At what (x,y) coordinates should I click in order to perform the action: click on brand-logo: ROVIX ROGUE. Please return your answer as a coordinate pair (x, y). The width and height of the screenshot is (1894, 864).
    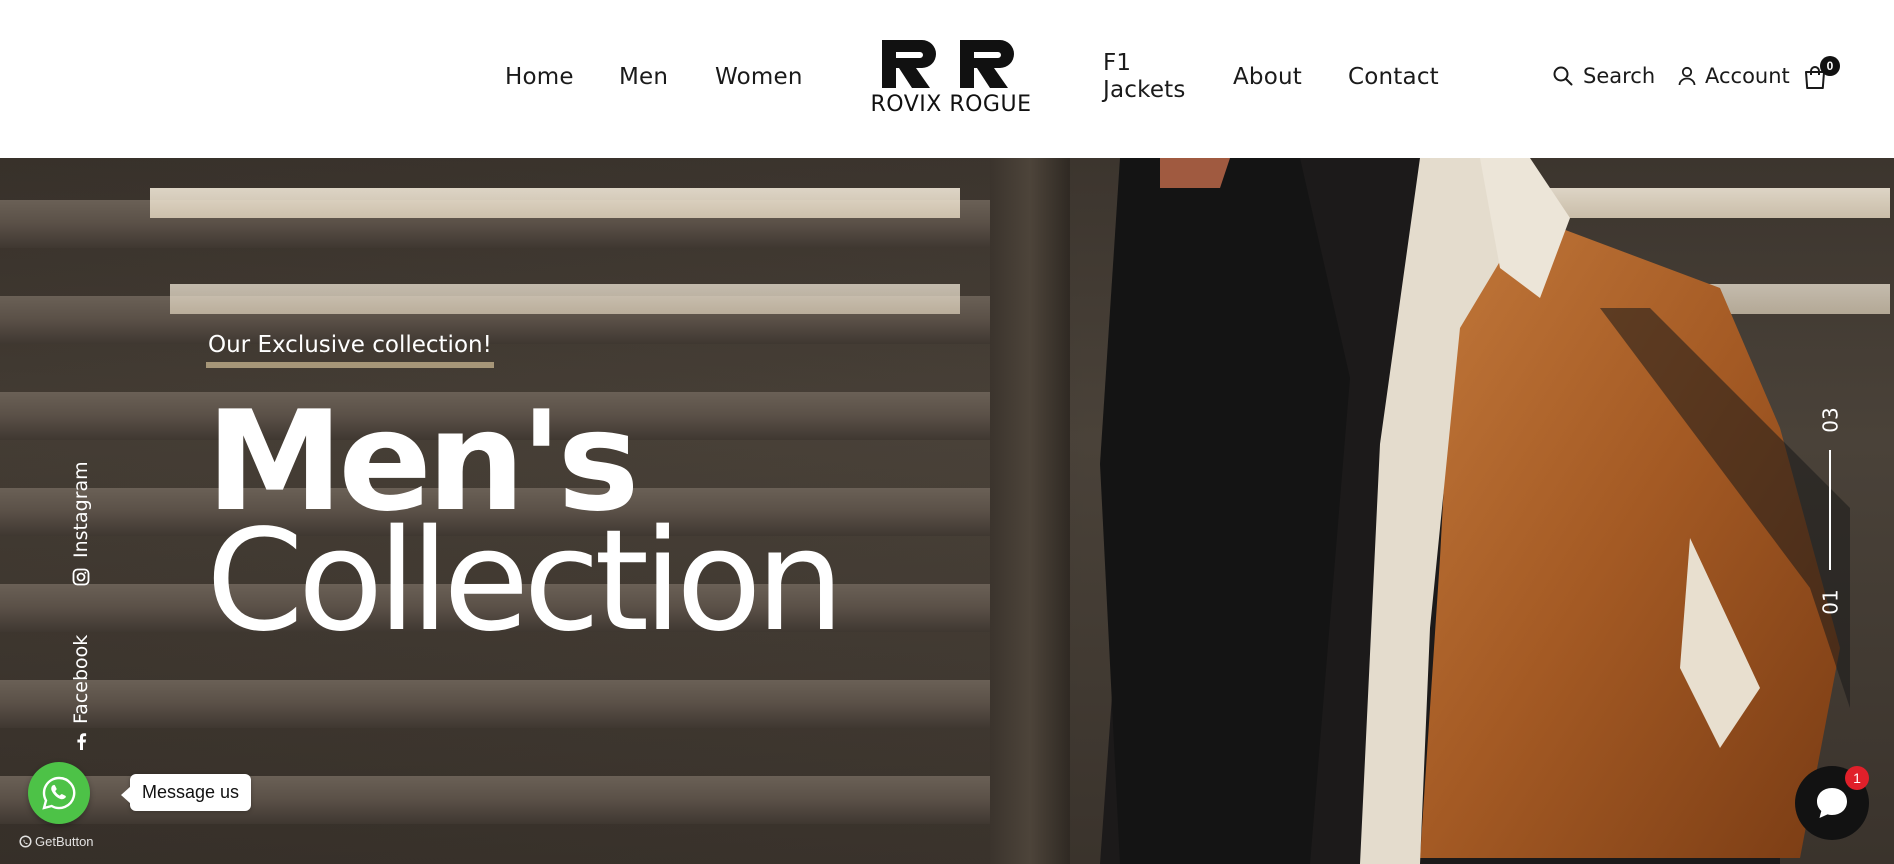
    Looking at the image, I should click on (951, 78).